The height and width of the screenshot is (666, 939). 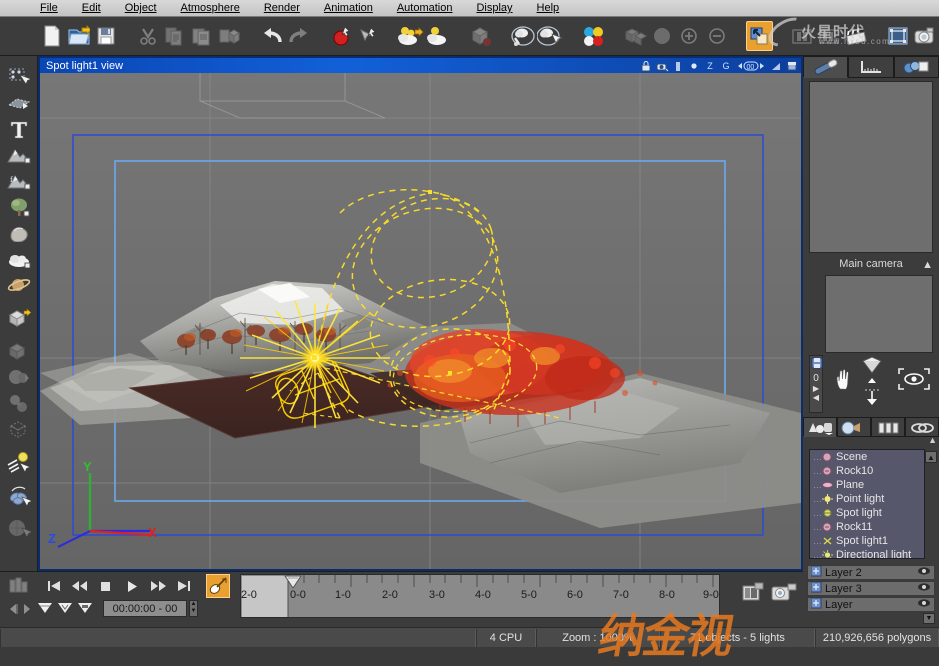 I want to click on save-camera-icon, so click(x=817, y=364).